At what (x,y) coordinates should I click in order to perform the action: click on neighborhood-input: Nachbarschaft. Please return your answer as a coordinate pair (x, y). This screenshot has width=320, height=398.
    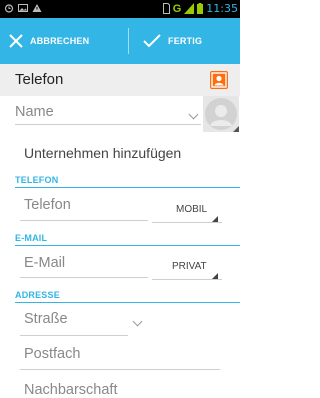
    Looking at the image, I should click on (71, 390).